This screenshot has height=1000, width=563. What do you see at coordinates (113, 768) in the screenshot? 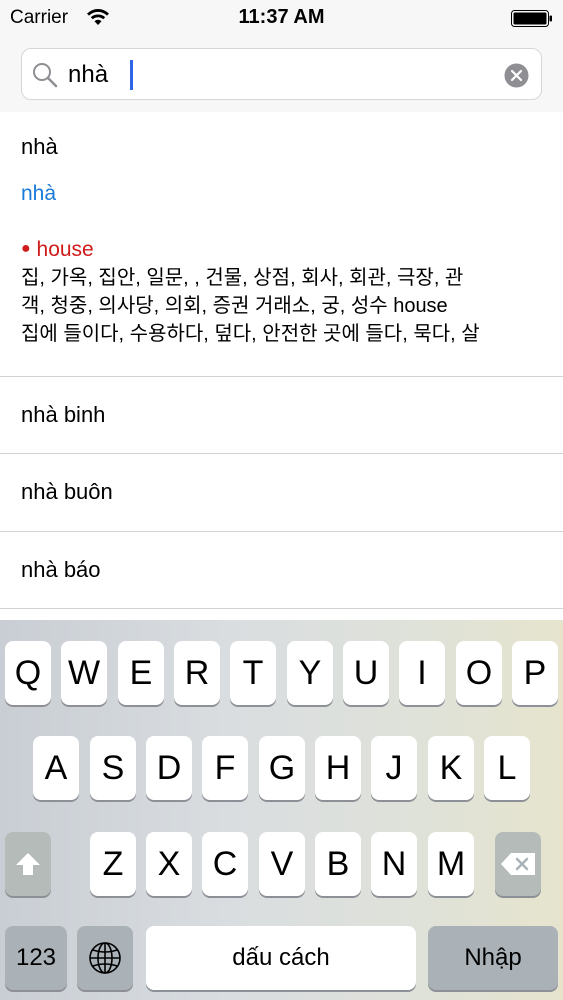
I see `key-s: S` at bounding box center [113, 768].